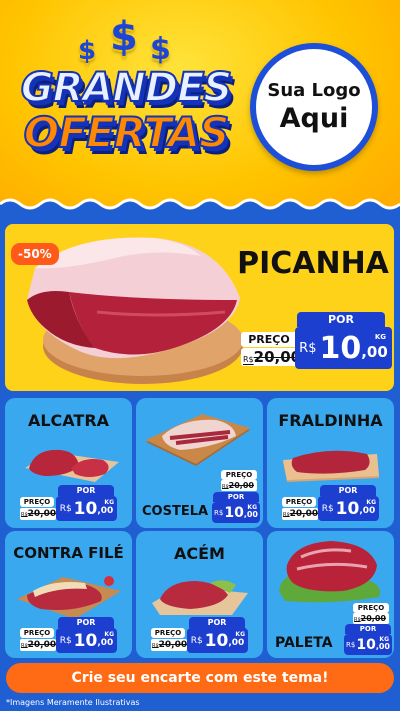  What do you see at coordinates (200, 678) in the screenshot?
I see `cta-button: Crie seu encarte com este tema!` at bounding box center [200, 678].